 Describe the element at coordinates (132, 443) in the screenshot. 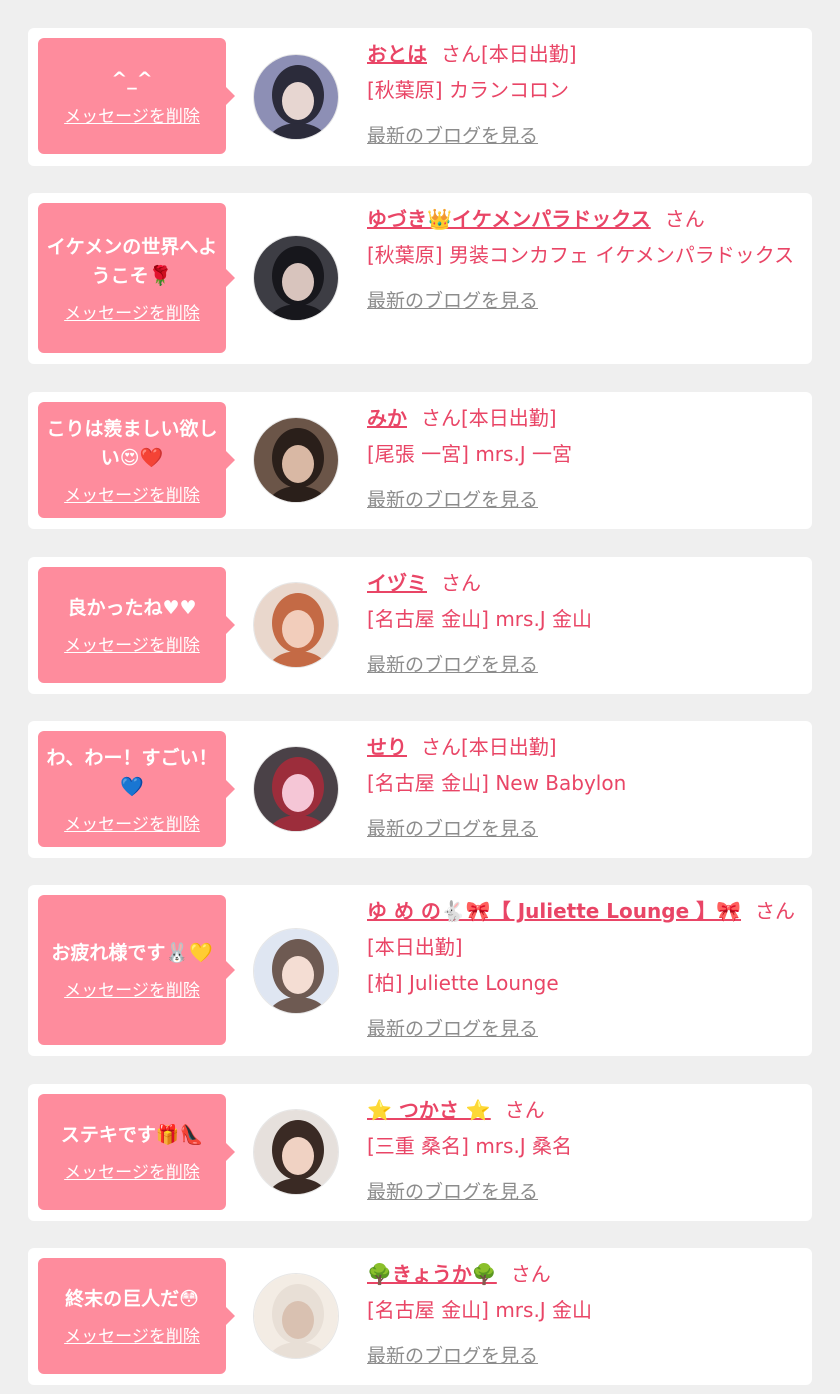

I see `message-text: こりは羨ましい欲しい😍❤️` at that location.